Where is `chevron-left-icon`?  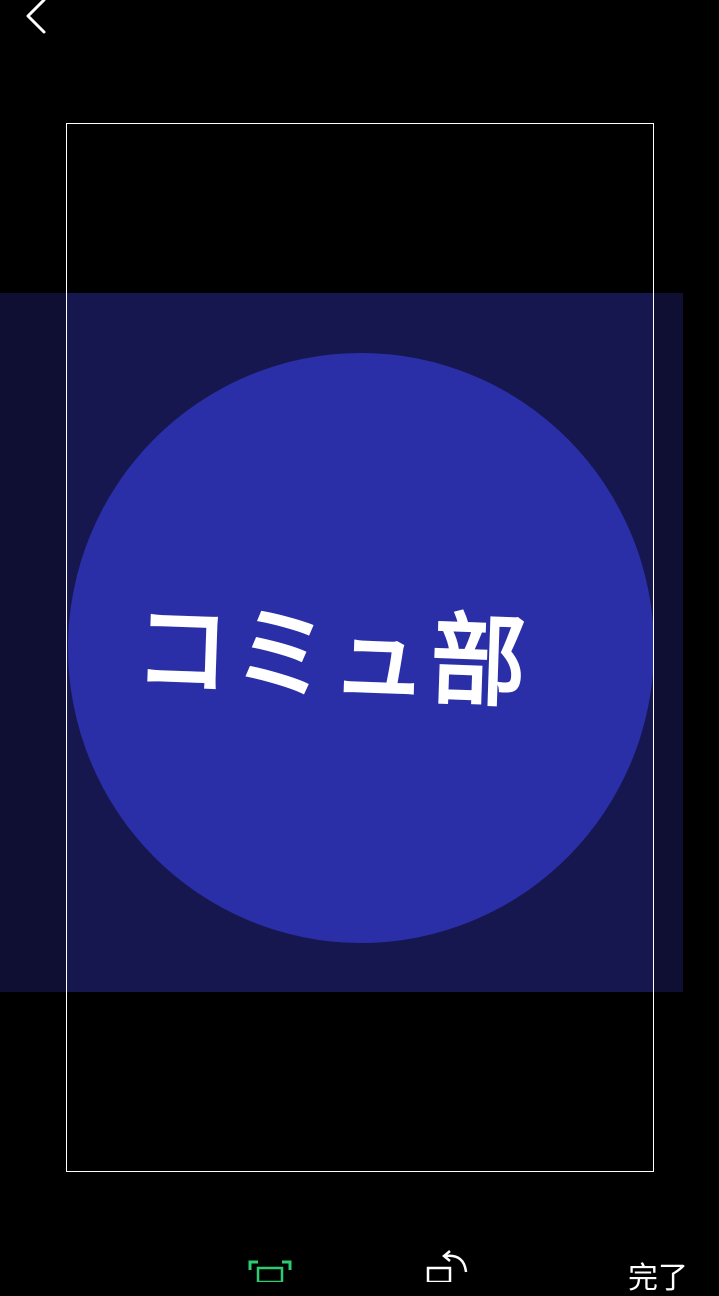 chevron-left-icon is located at coordinates (36, 17).